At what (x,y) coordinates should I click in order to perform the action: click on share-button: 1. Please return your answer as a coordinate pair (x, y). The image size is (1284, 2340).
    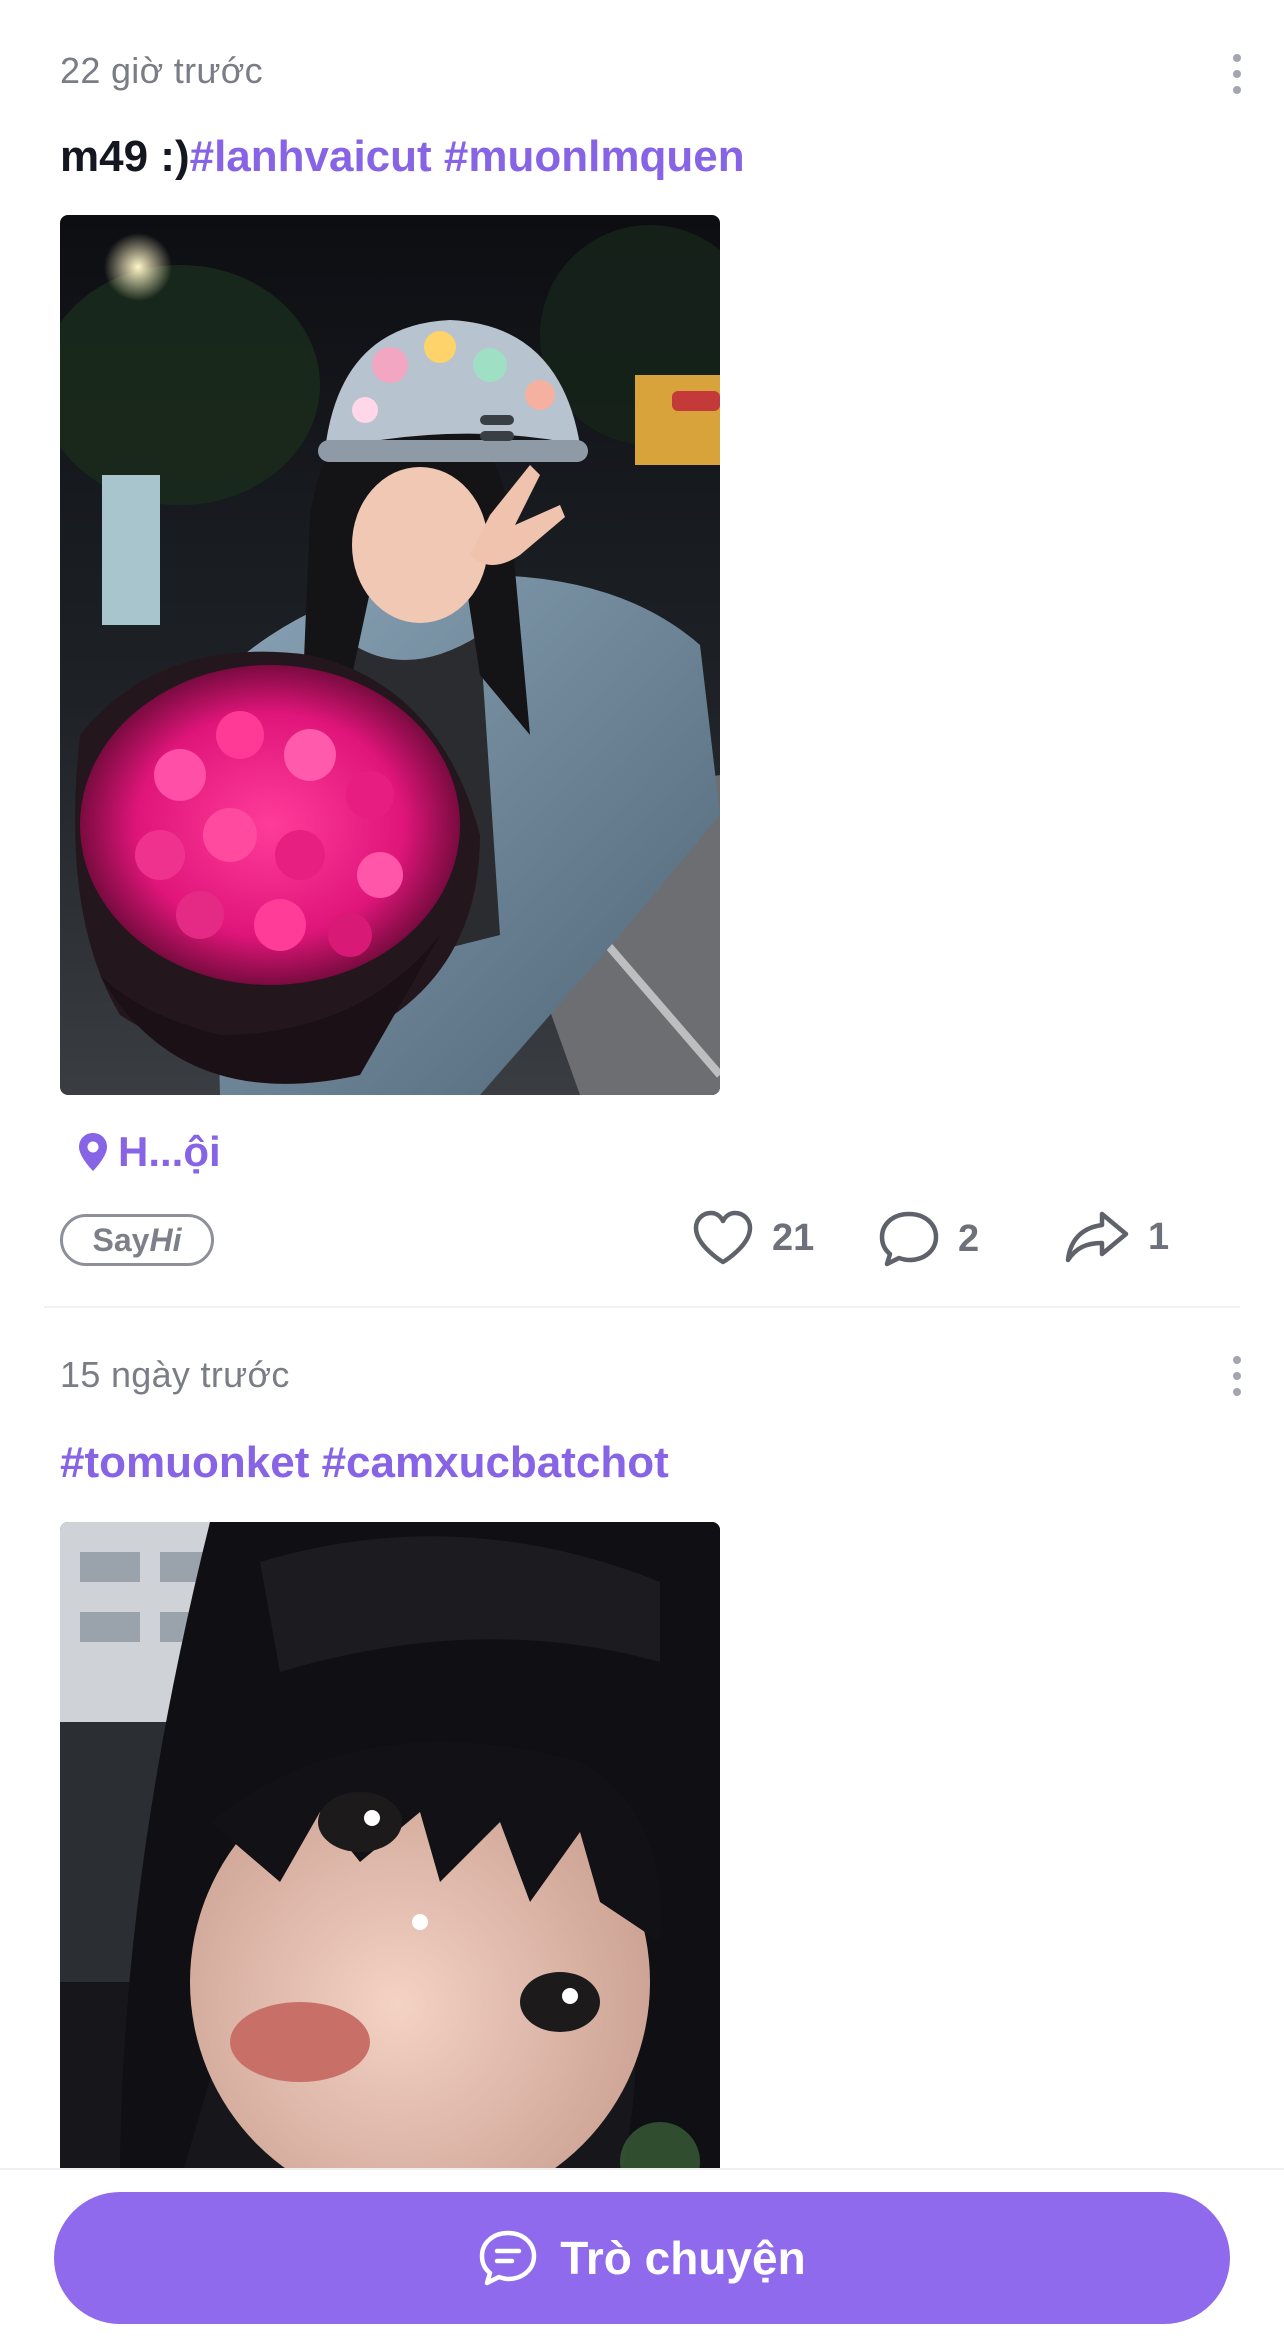
    Looking at the image, I should click on (1116, 1237).